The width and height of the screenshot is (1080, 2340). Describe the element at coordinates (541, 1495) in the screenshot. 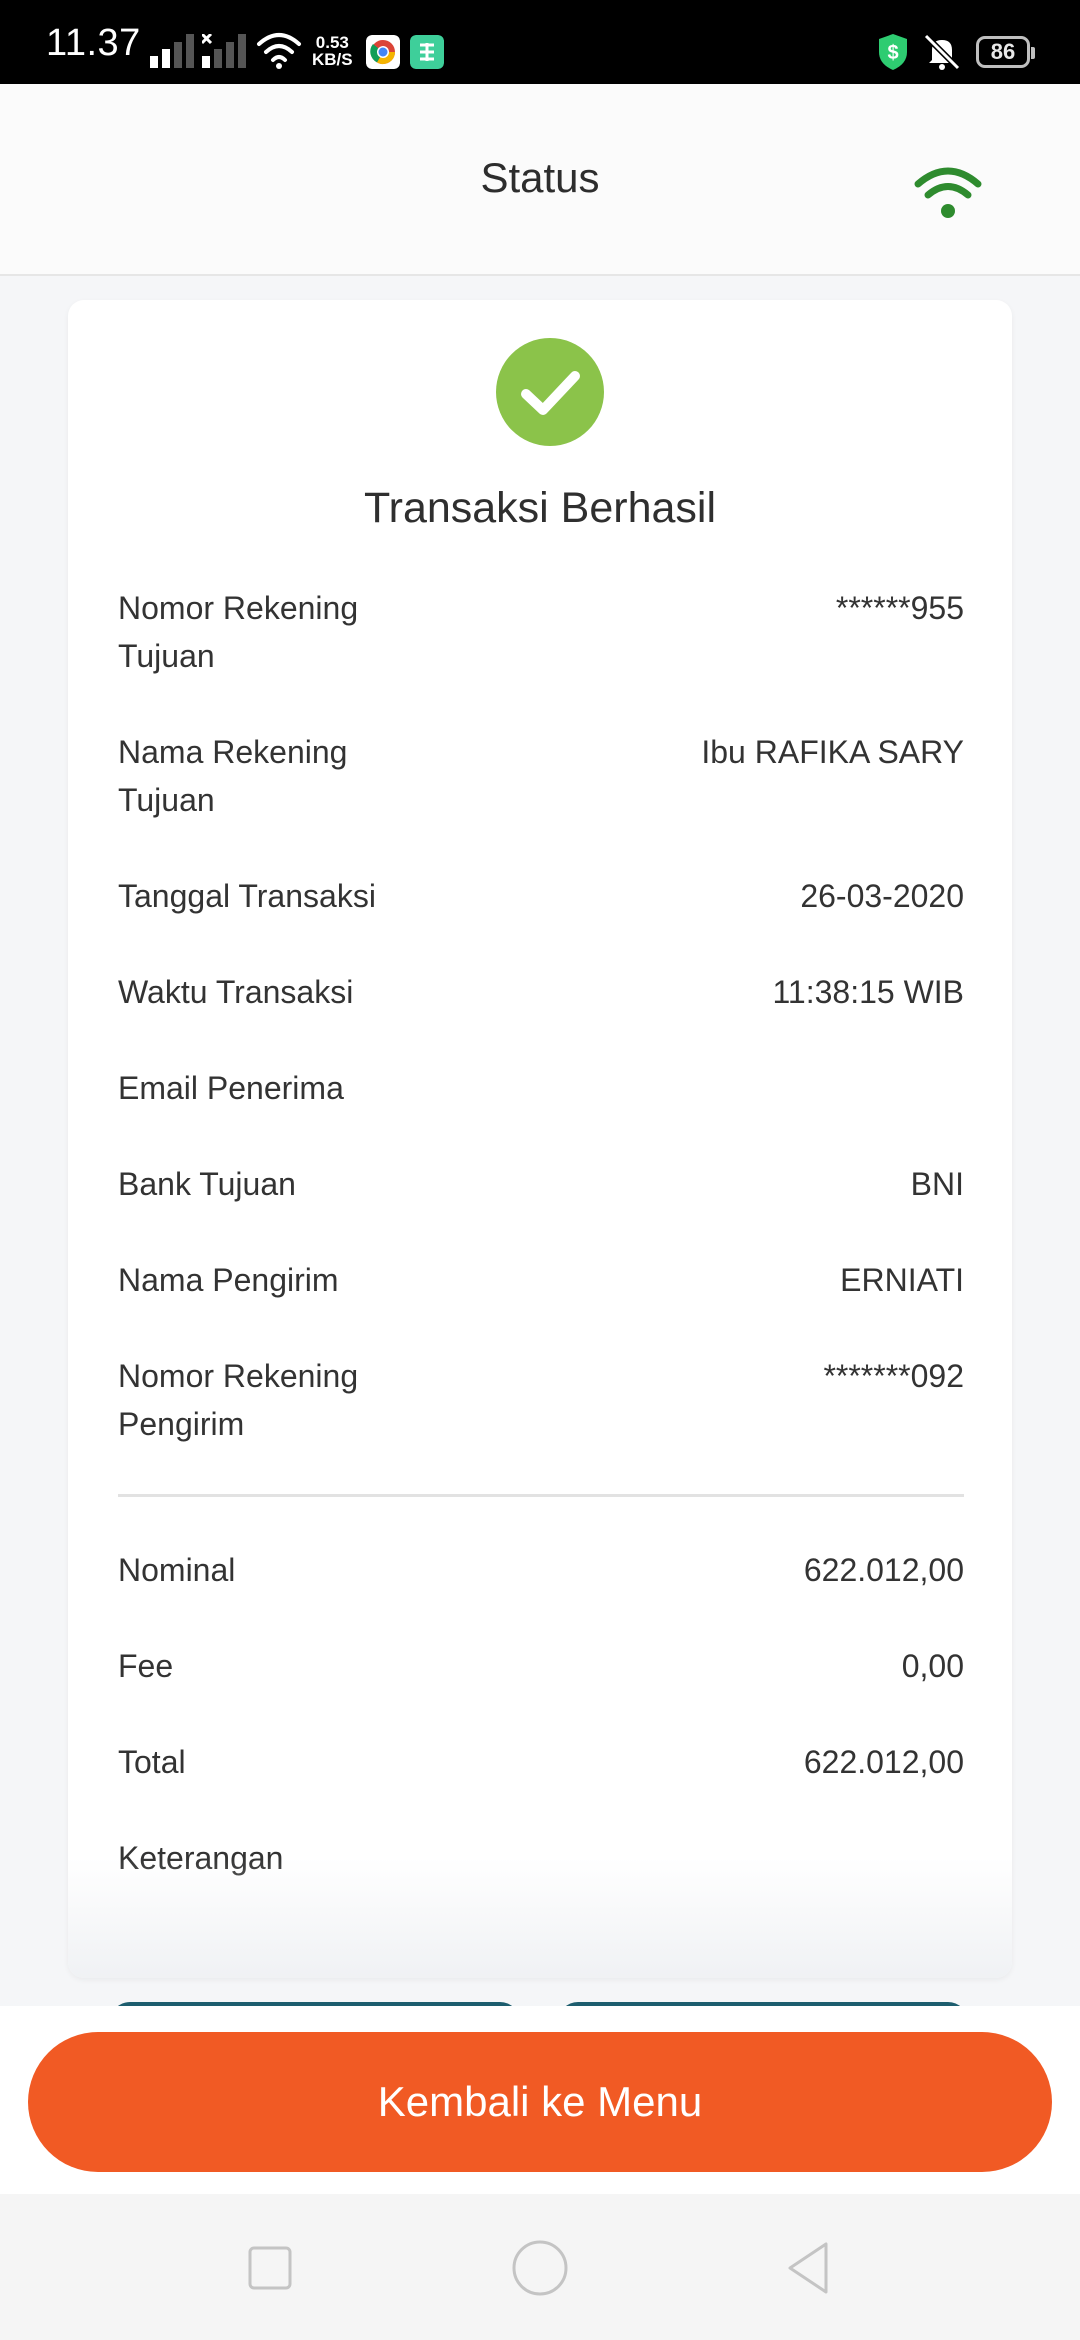

I see `divider` at that location.